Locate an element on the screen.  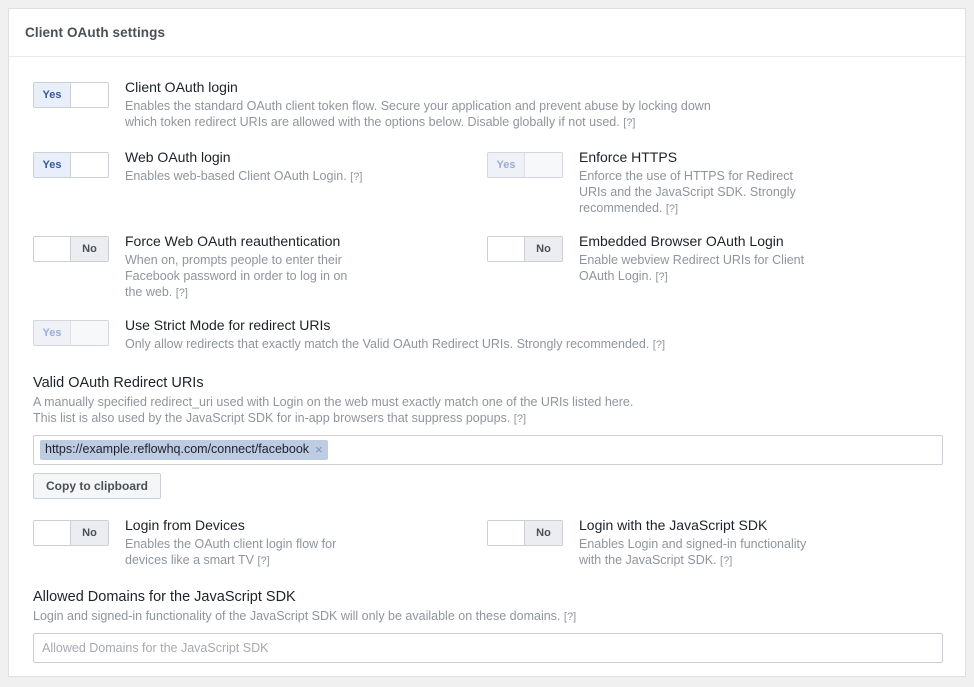
copy-to-clipboard-button: Copy to clipboard is located at coordinates (97, 486).